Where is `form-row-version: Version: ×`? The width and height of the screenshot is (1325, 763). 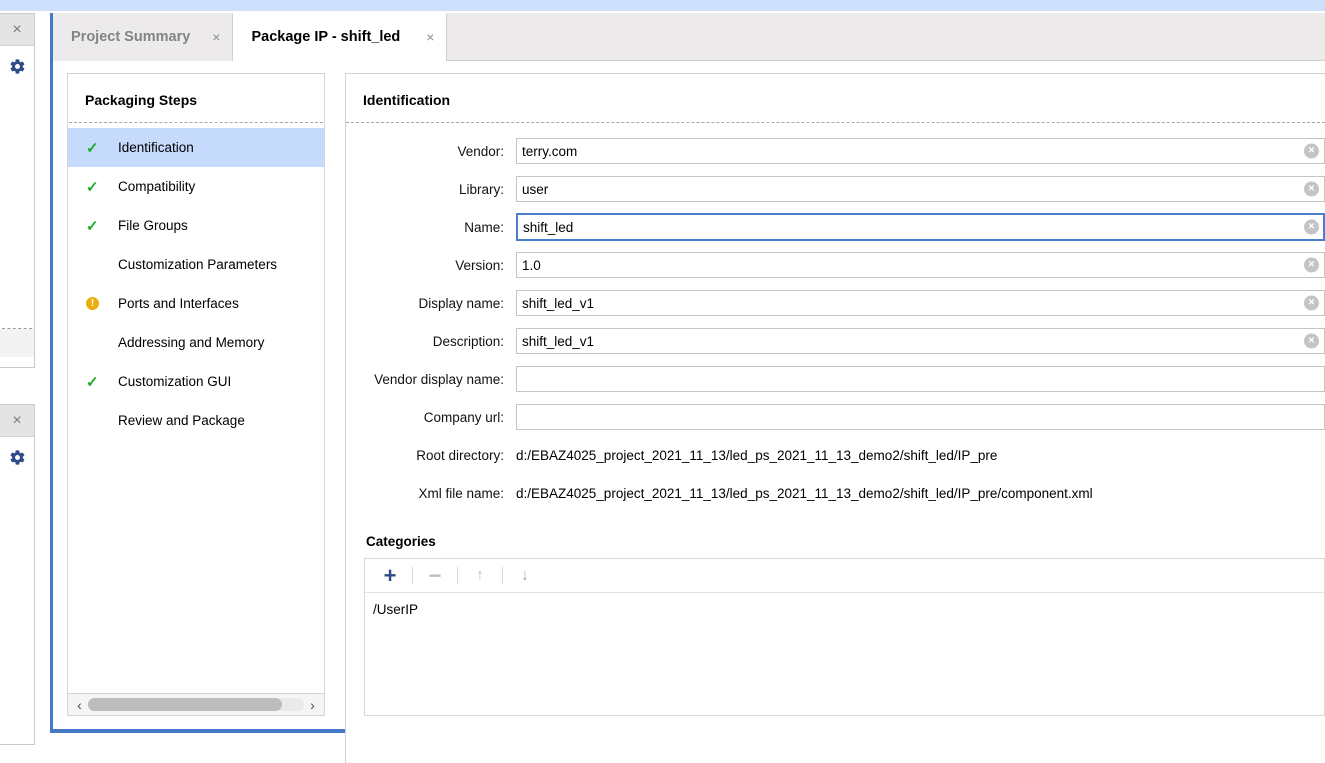 form-row-version: Version: × is located at coordinates (835, 265).